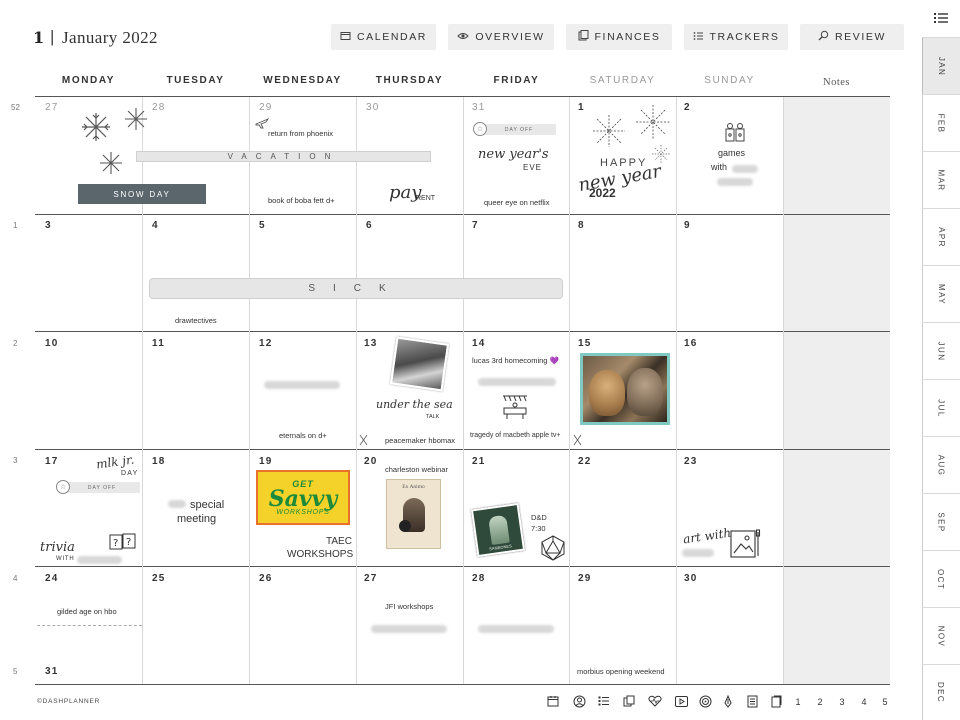  I want to click on date-cell: 12, so click(266, 343).